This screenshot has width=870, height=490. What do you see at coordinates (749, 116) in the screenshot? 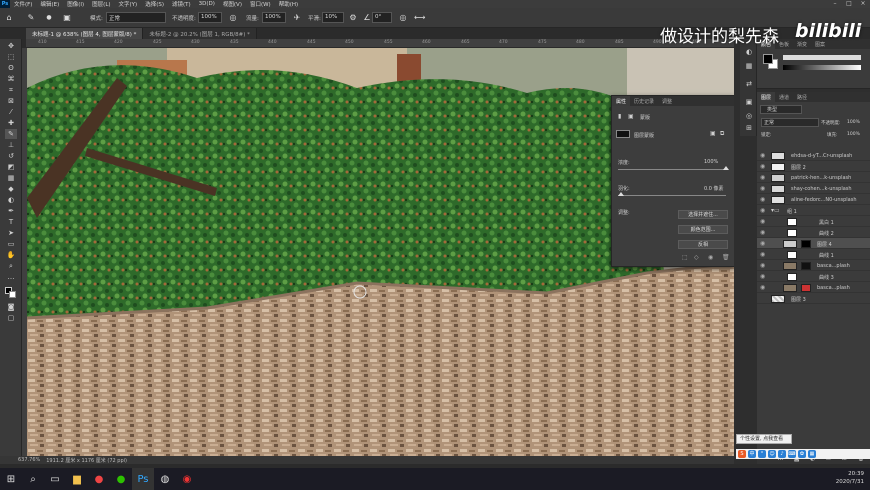
I see `learn-icon: ◎` at bounding box center [749, 116].